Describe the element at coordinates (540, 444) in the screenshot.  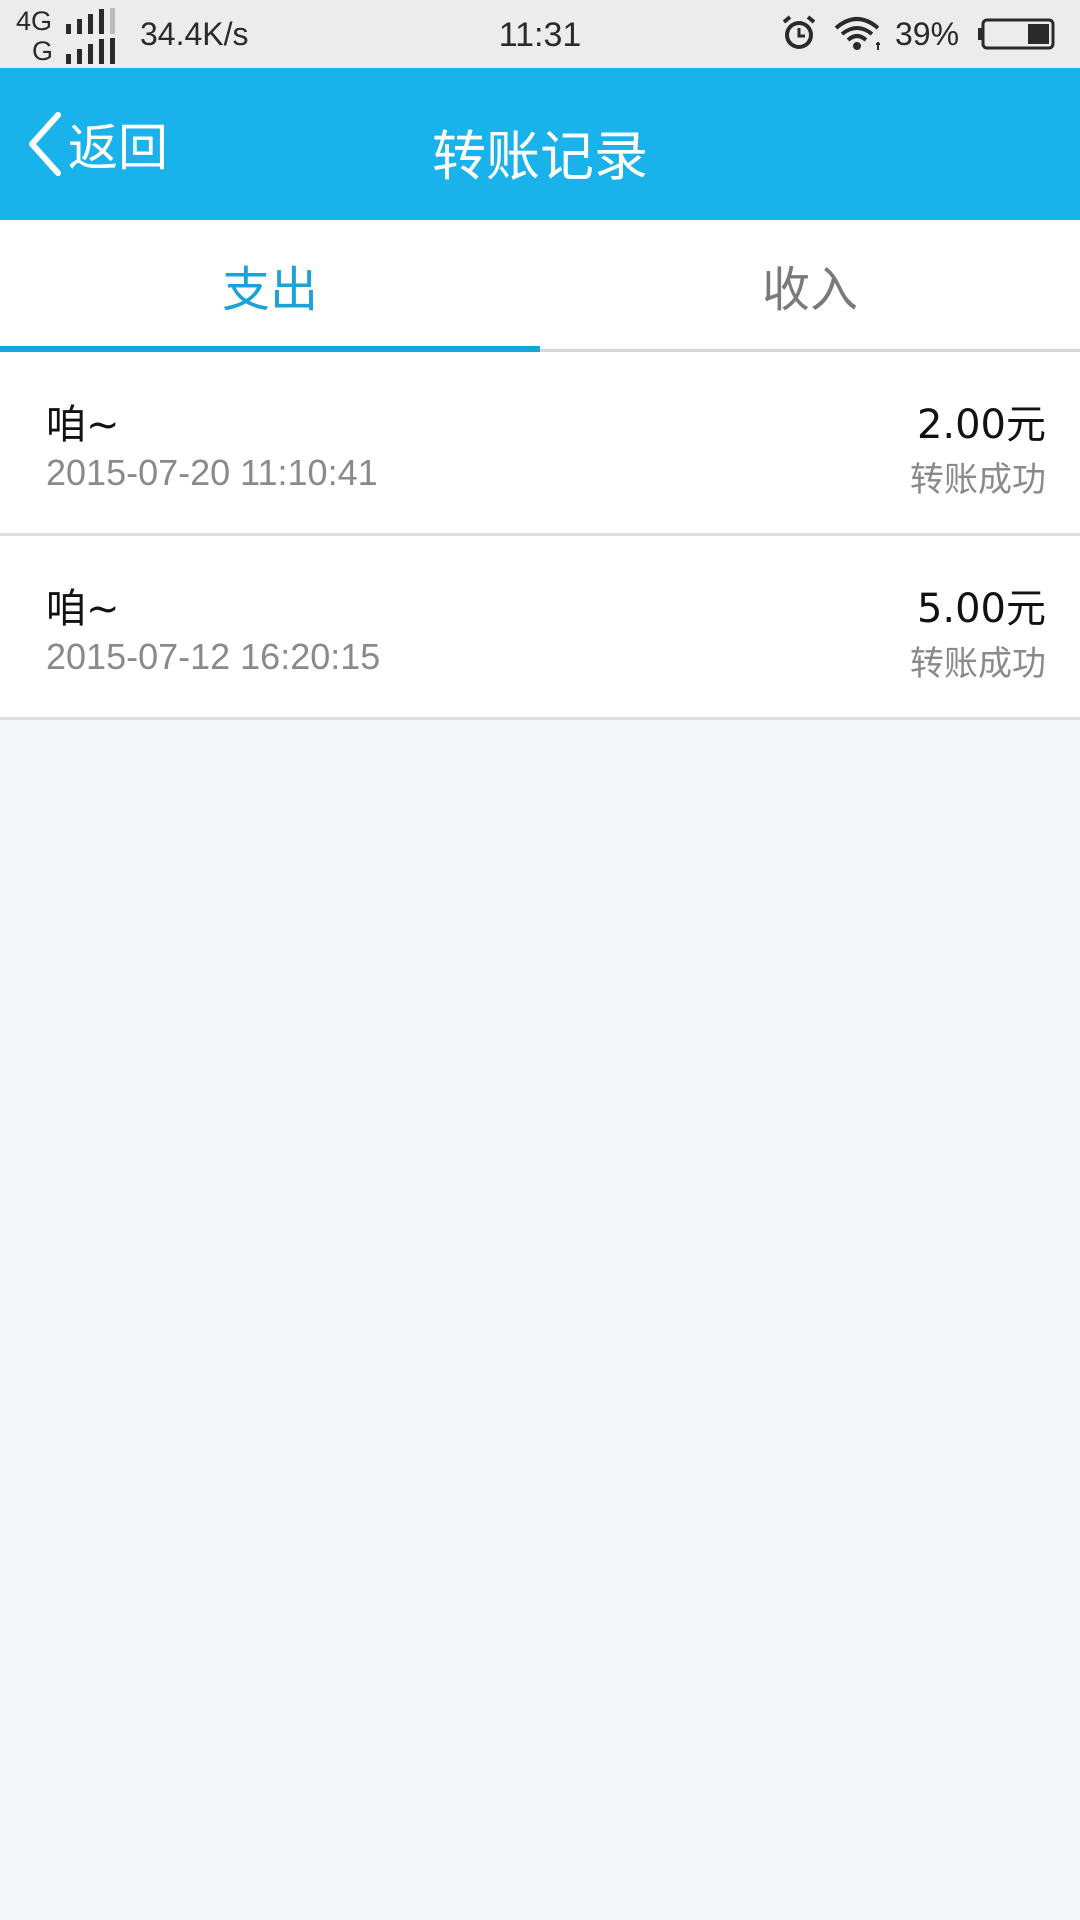
I see `transaction-row: 咱~ 2015-07-20 11:10:41 2.00元 转账成功` at that location.